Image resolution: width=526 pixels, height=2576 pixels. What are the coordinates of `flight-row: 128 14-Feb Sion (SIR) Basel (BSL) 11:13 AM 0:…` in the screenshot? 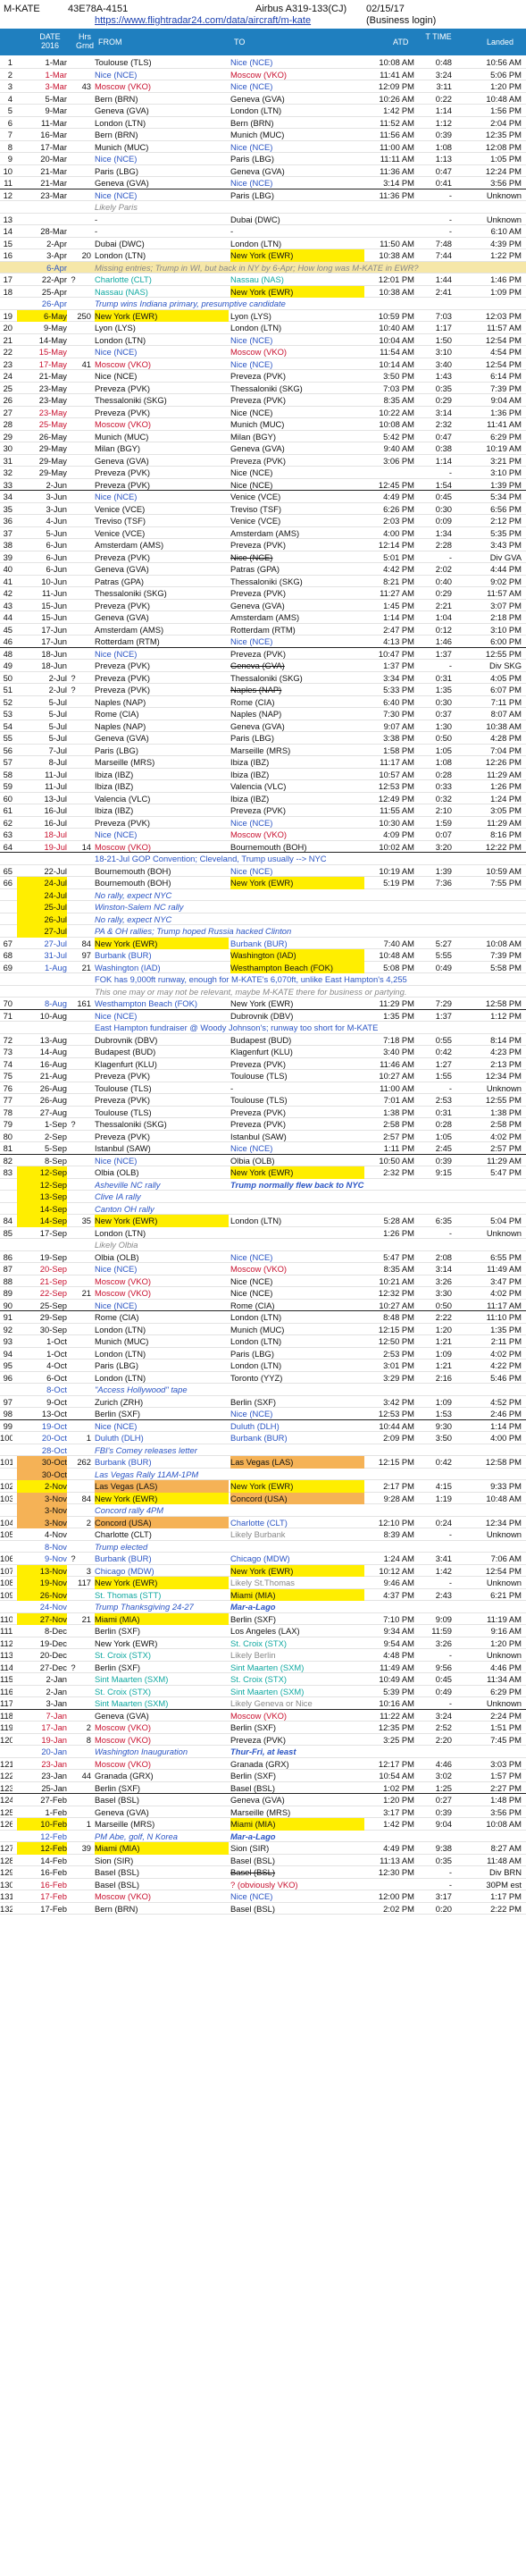 It's located at (263, 1861).